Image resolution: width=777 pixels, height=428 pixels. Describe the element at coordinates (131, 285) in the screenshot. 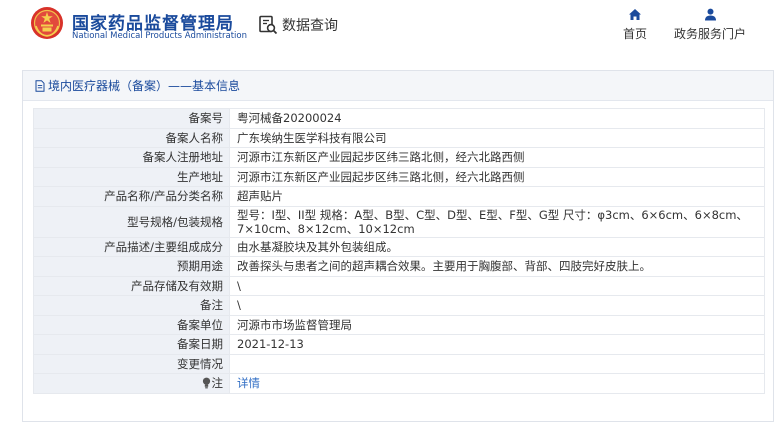

I see `row-label-storage: 产品存储及有效期` at that location.